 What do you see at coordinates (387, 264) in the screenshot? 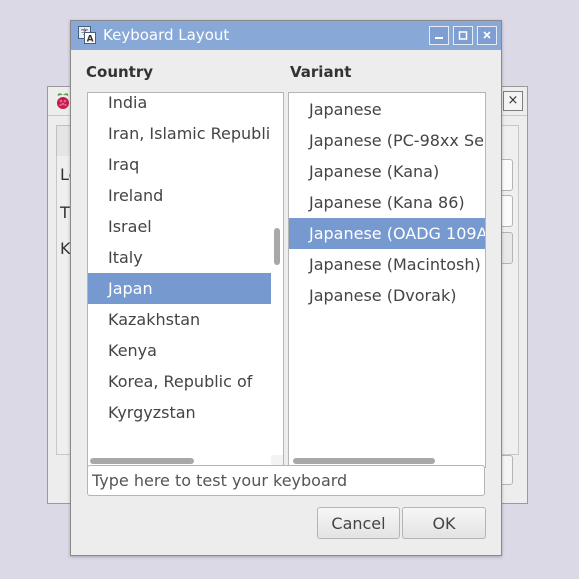
I see `variant-list-item: Japanese (Macintosh)` at bounding box center [387, 264].